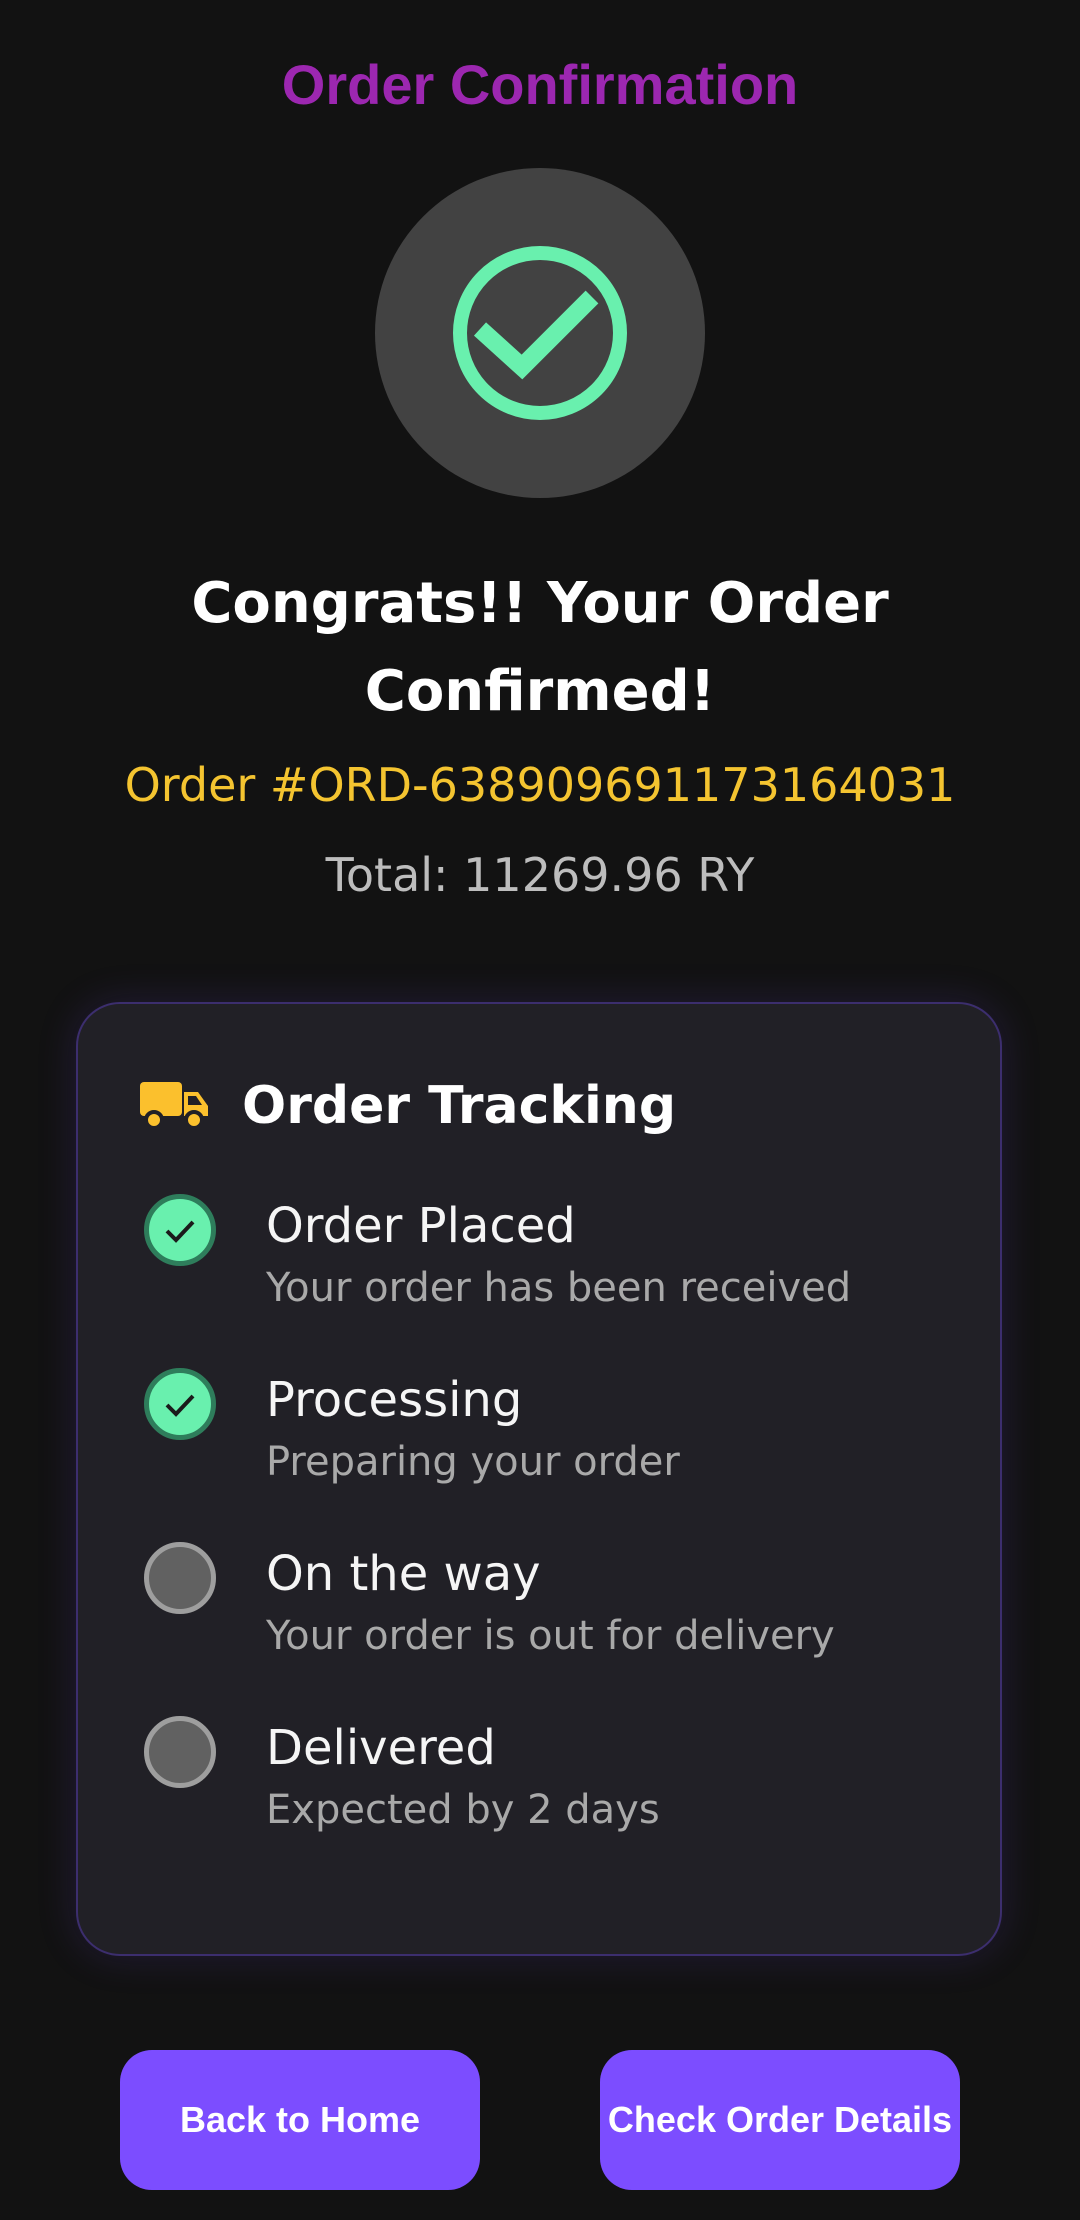 Image resolution: width=1080 pixels, height=2220 pixels. I want to click on page-title: Order Confirmation, so click(540, 84).